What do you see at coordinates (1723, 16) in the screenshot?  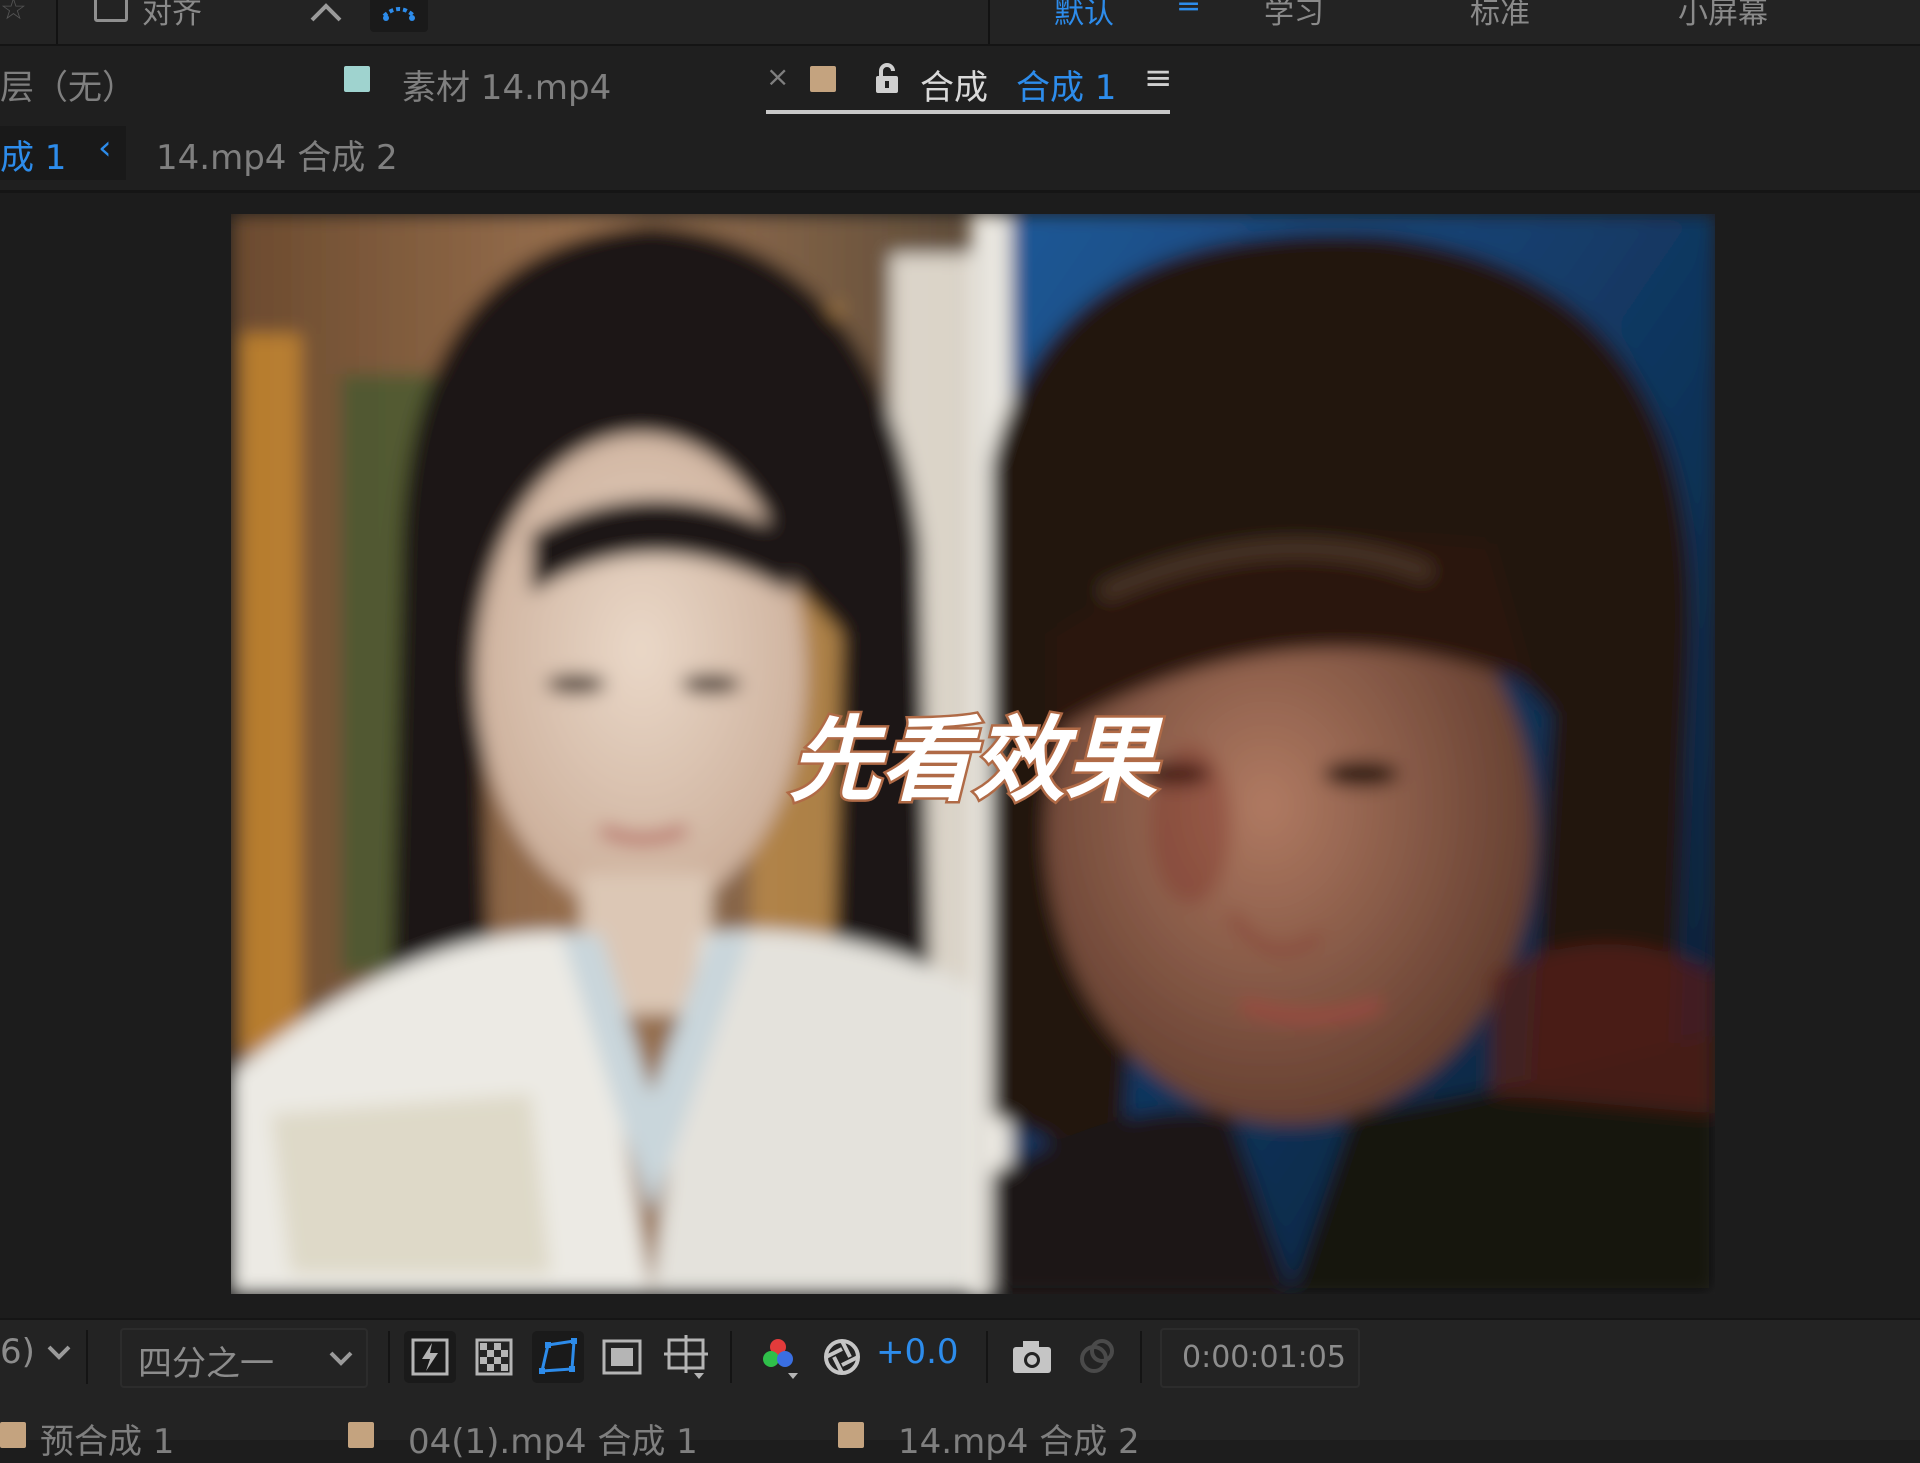 I see `workspace-small-screen: 小屏幕` at bounding box center [1723, 16].